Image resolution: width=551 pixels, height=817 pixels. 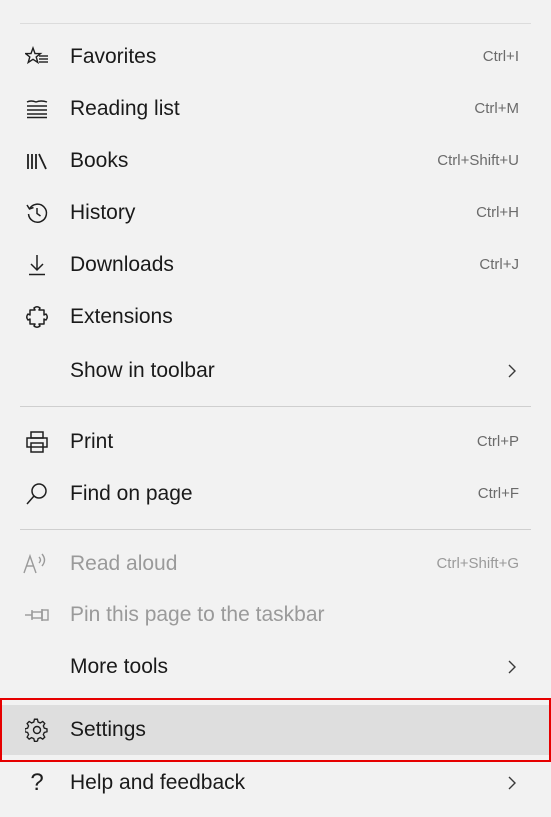 What do you see at coordinates (103, 212) in the screenshot?
I see `menu-item-label: History` at bounding box center [103, 212].